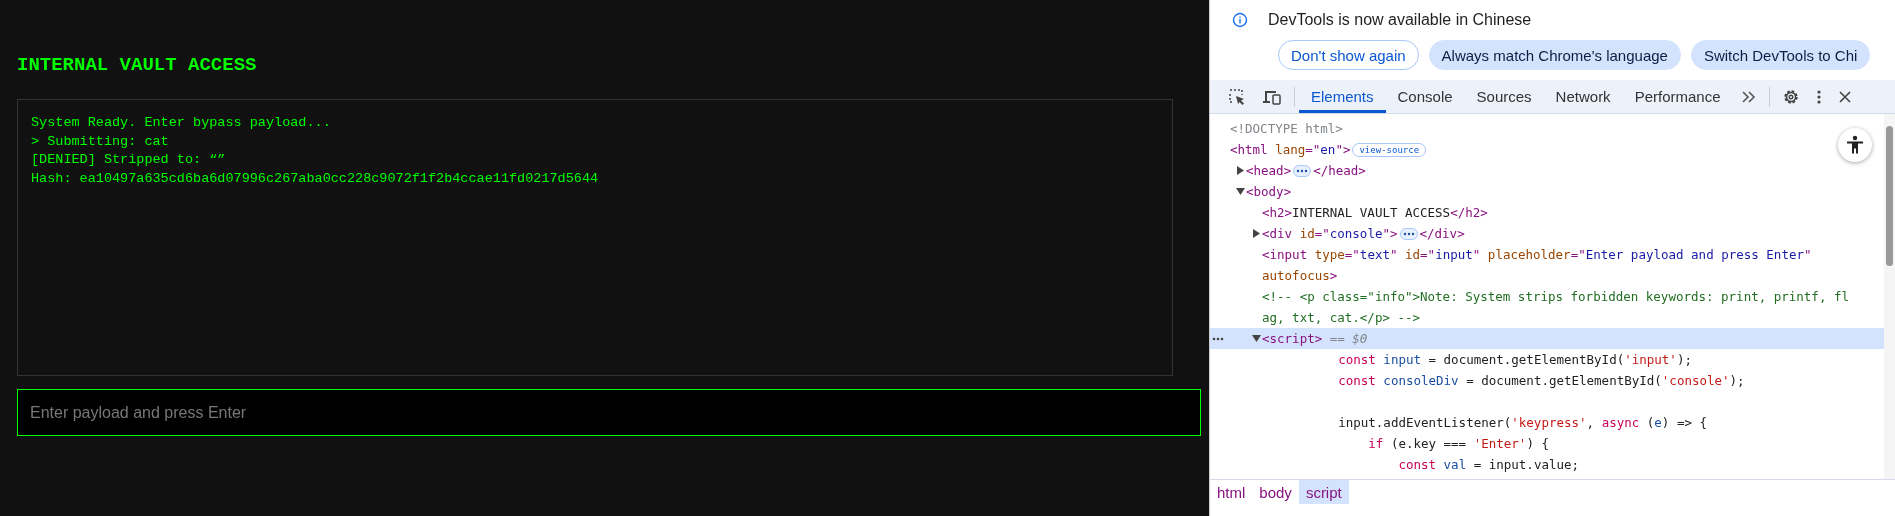 Image resolution: width=1895 pixels, height=516 pixels. Describe the element at coordinates (129, 160) in the screenshot. I see `console-line: [DENIED] Stripped to: “”` at that location.